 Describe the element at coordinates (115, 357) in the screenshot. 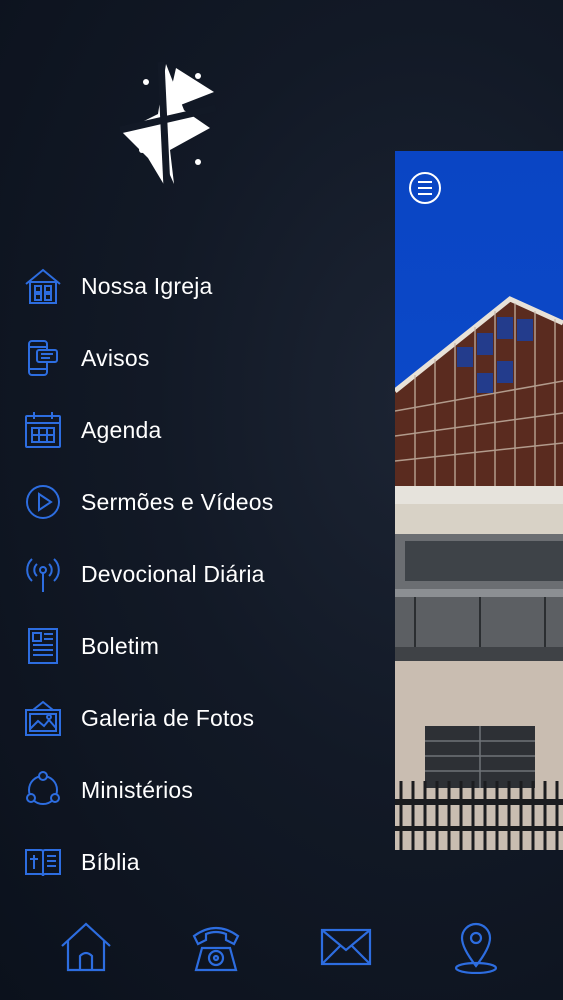

I see `menu-label: Avisos` at that location.